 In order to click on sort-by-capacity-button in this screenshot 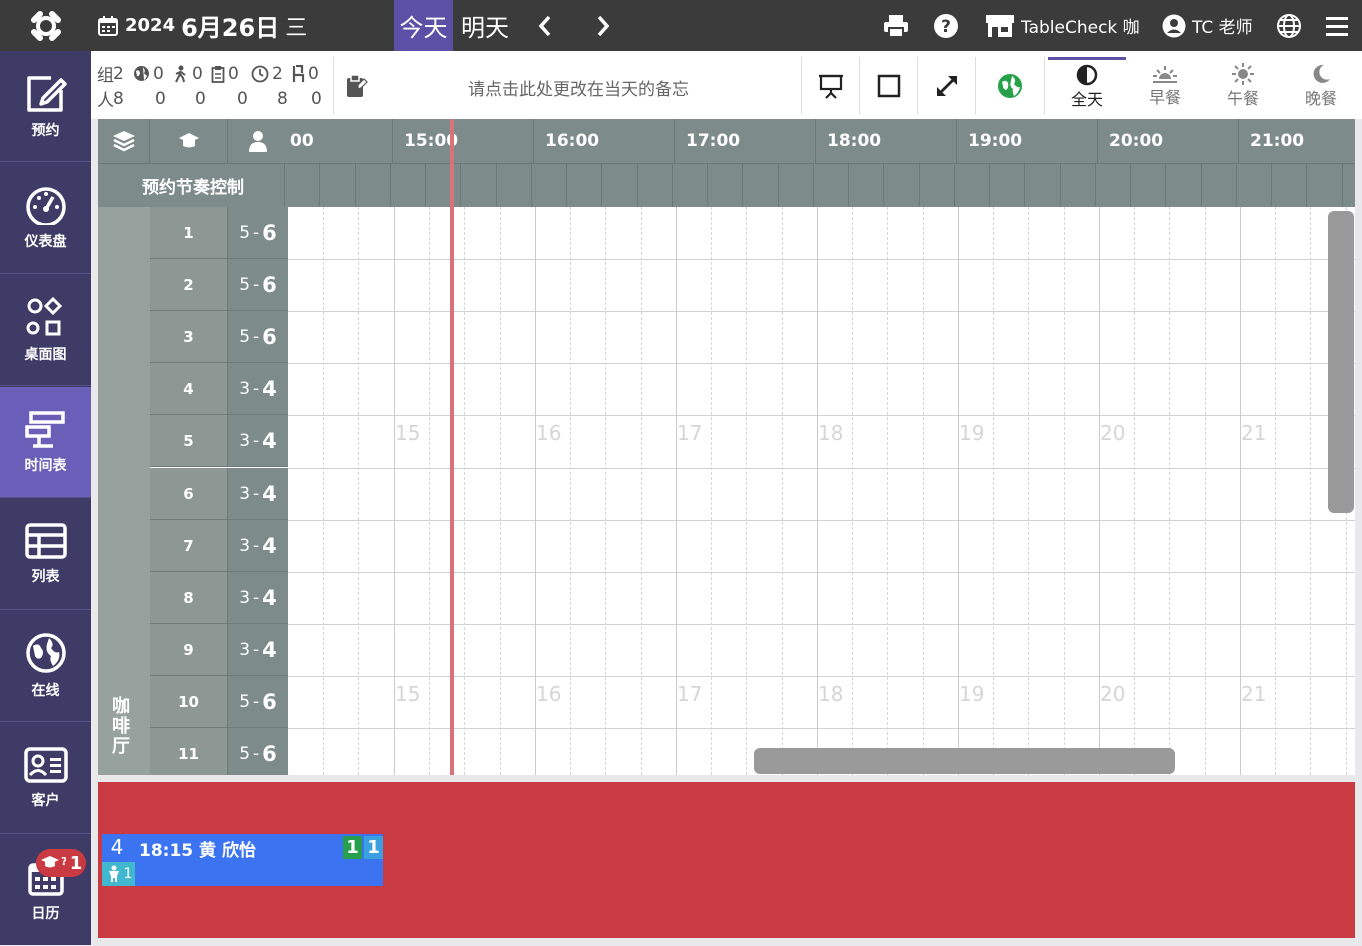, I will do `click(258, 141)`.